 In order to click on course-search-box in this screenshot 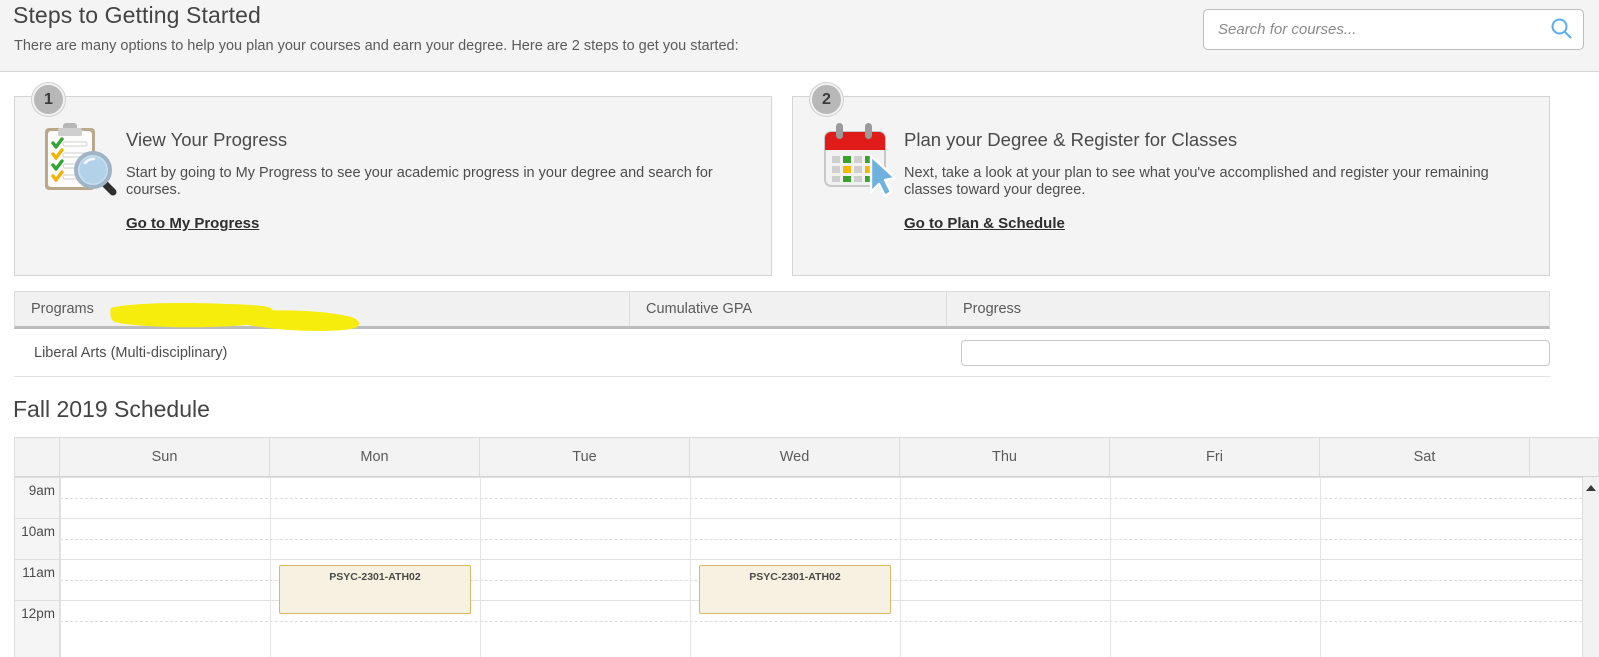, I will do `click(1393, 29)`.